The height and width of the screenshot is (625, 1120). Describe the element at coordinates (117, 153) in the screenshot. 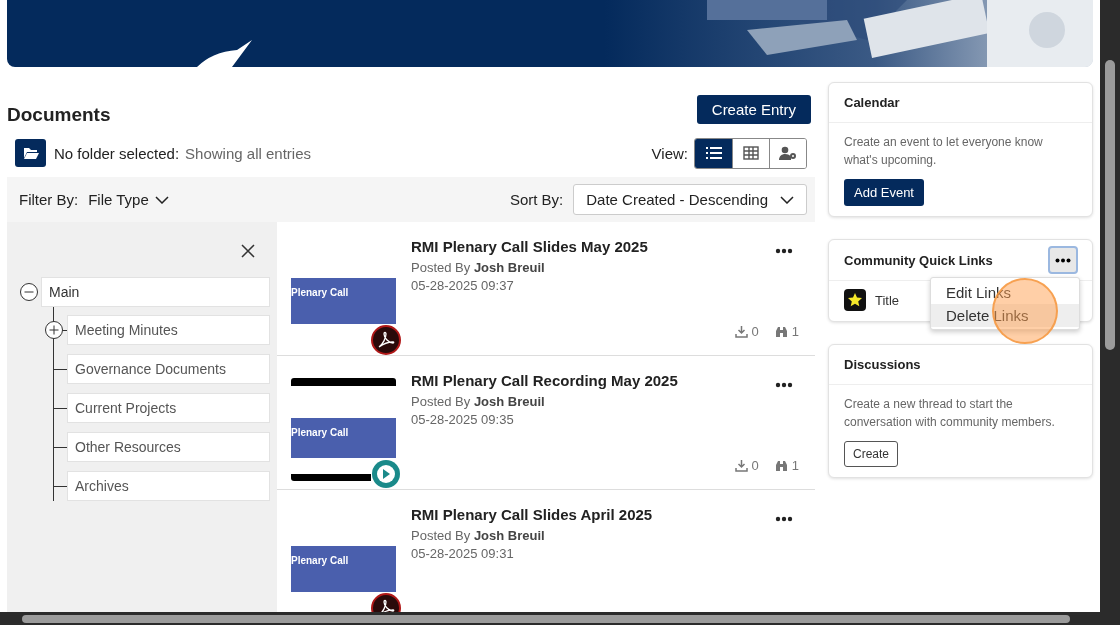

I see `folder-status-label: No folder selected:` at that location.